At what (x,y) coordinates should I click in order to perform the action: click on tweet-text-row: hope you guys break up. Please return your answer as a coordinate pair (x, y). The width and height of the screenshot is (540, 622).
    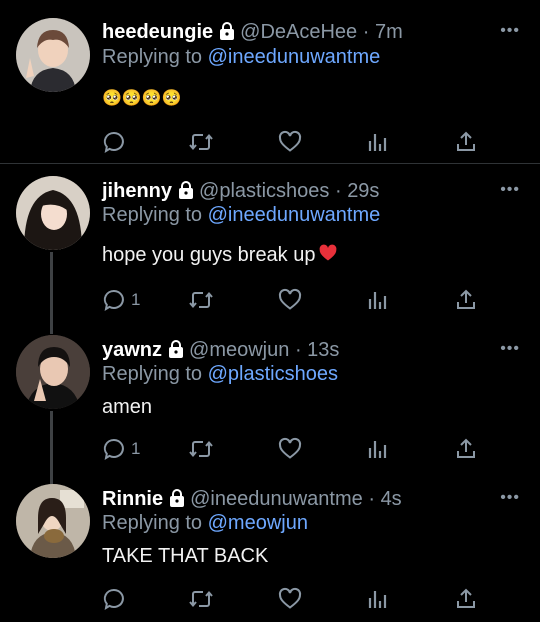
    Looking at the image, I should click on (220, 256).